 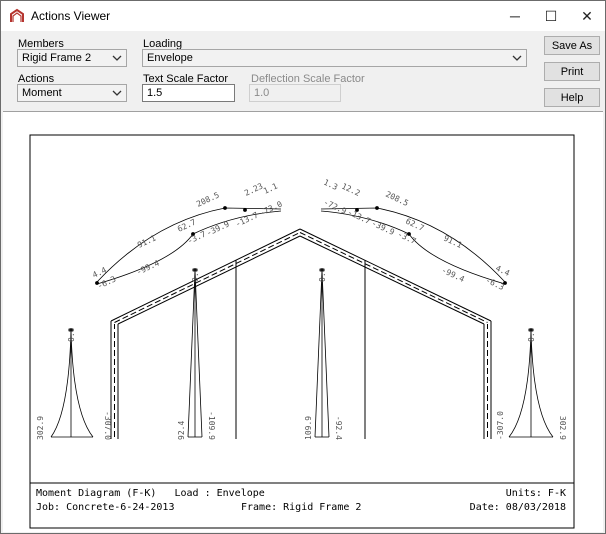 I want to click on label-rr-2: 12.2, so click(x=350, y=190).